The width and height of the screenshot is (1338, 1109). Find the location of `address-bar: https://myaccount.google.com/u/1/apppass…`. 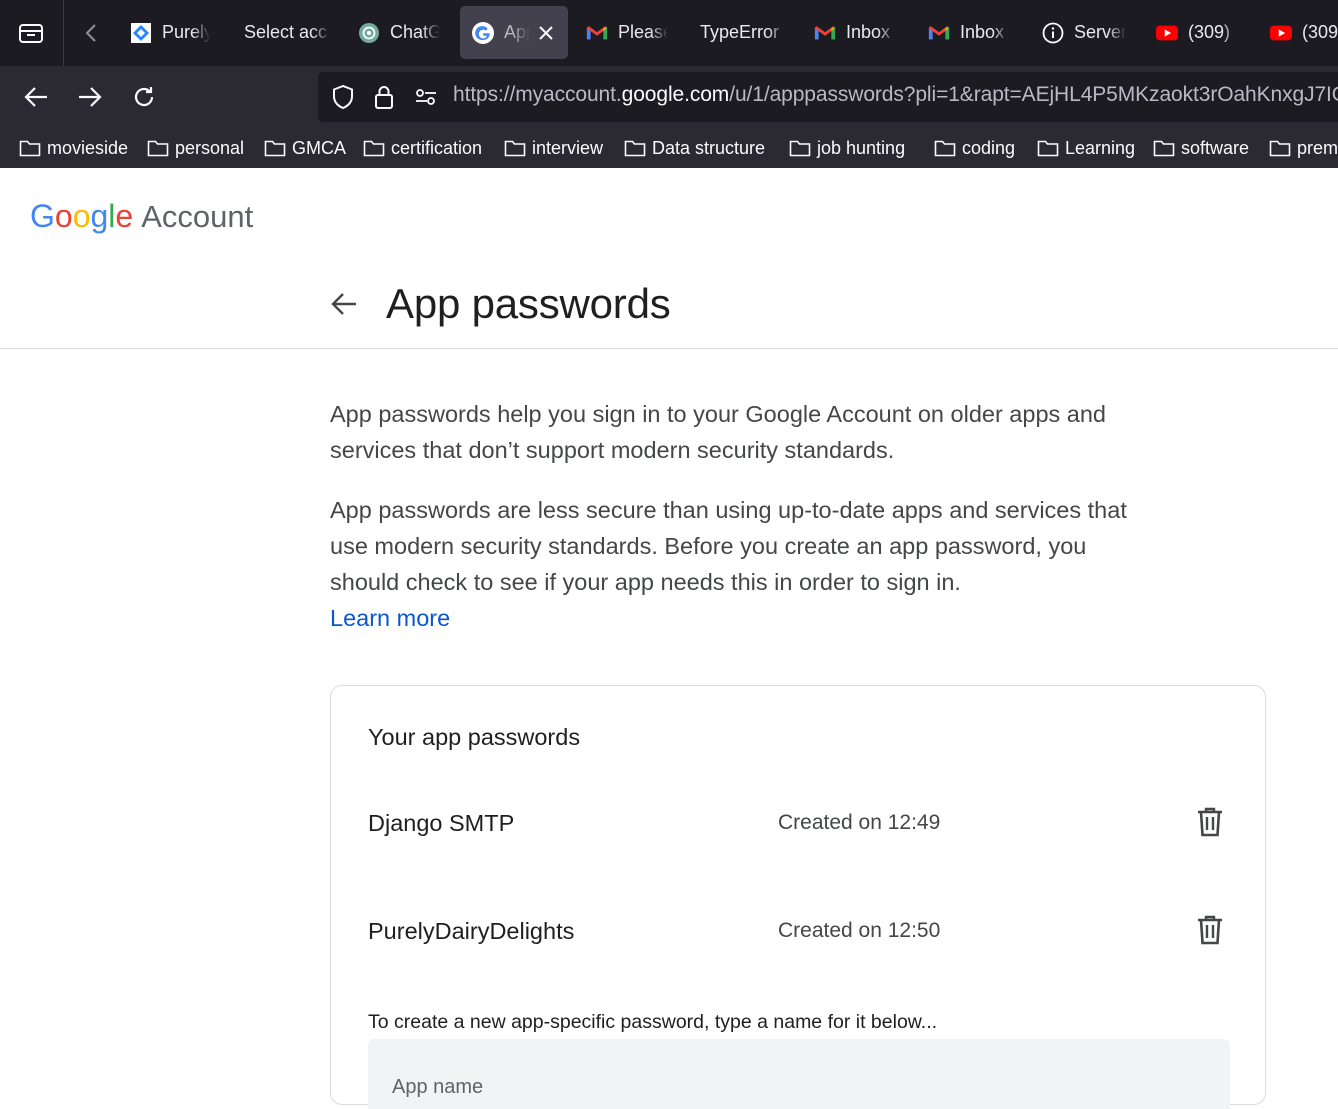

address-bar: https://myaccount.google.com/u/1/apppass… is located at coordinates (828, 97).